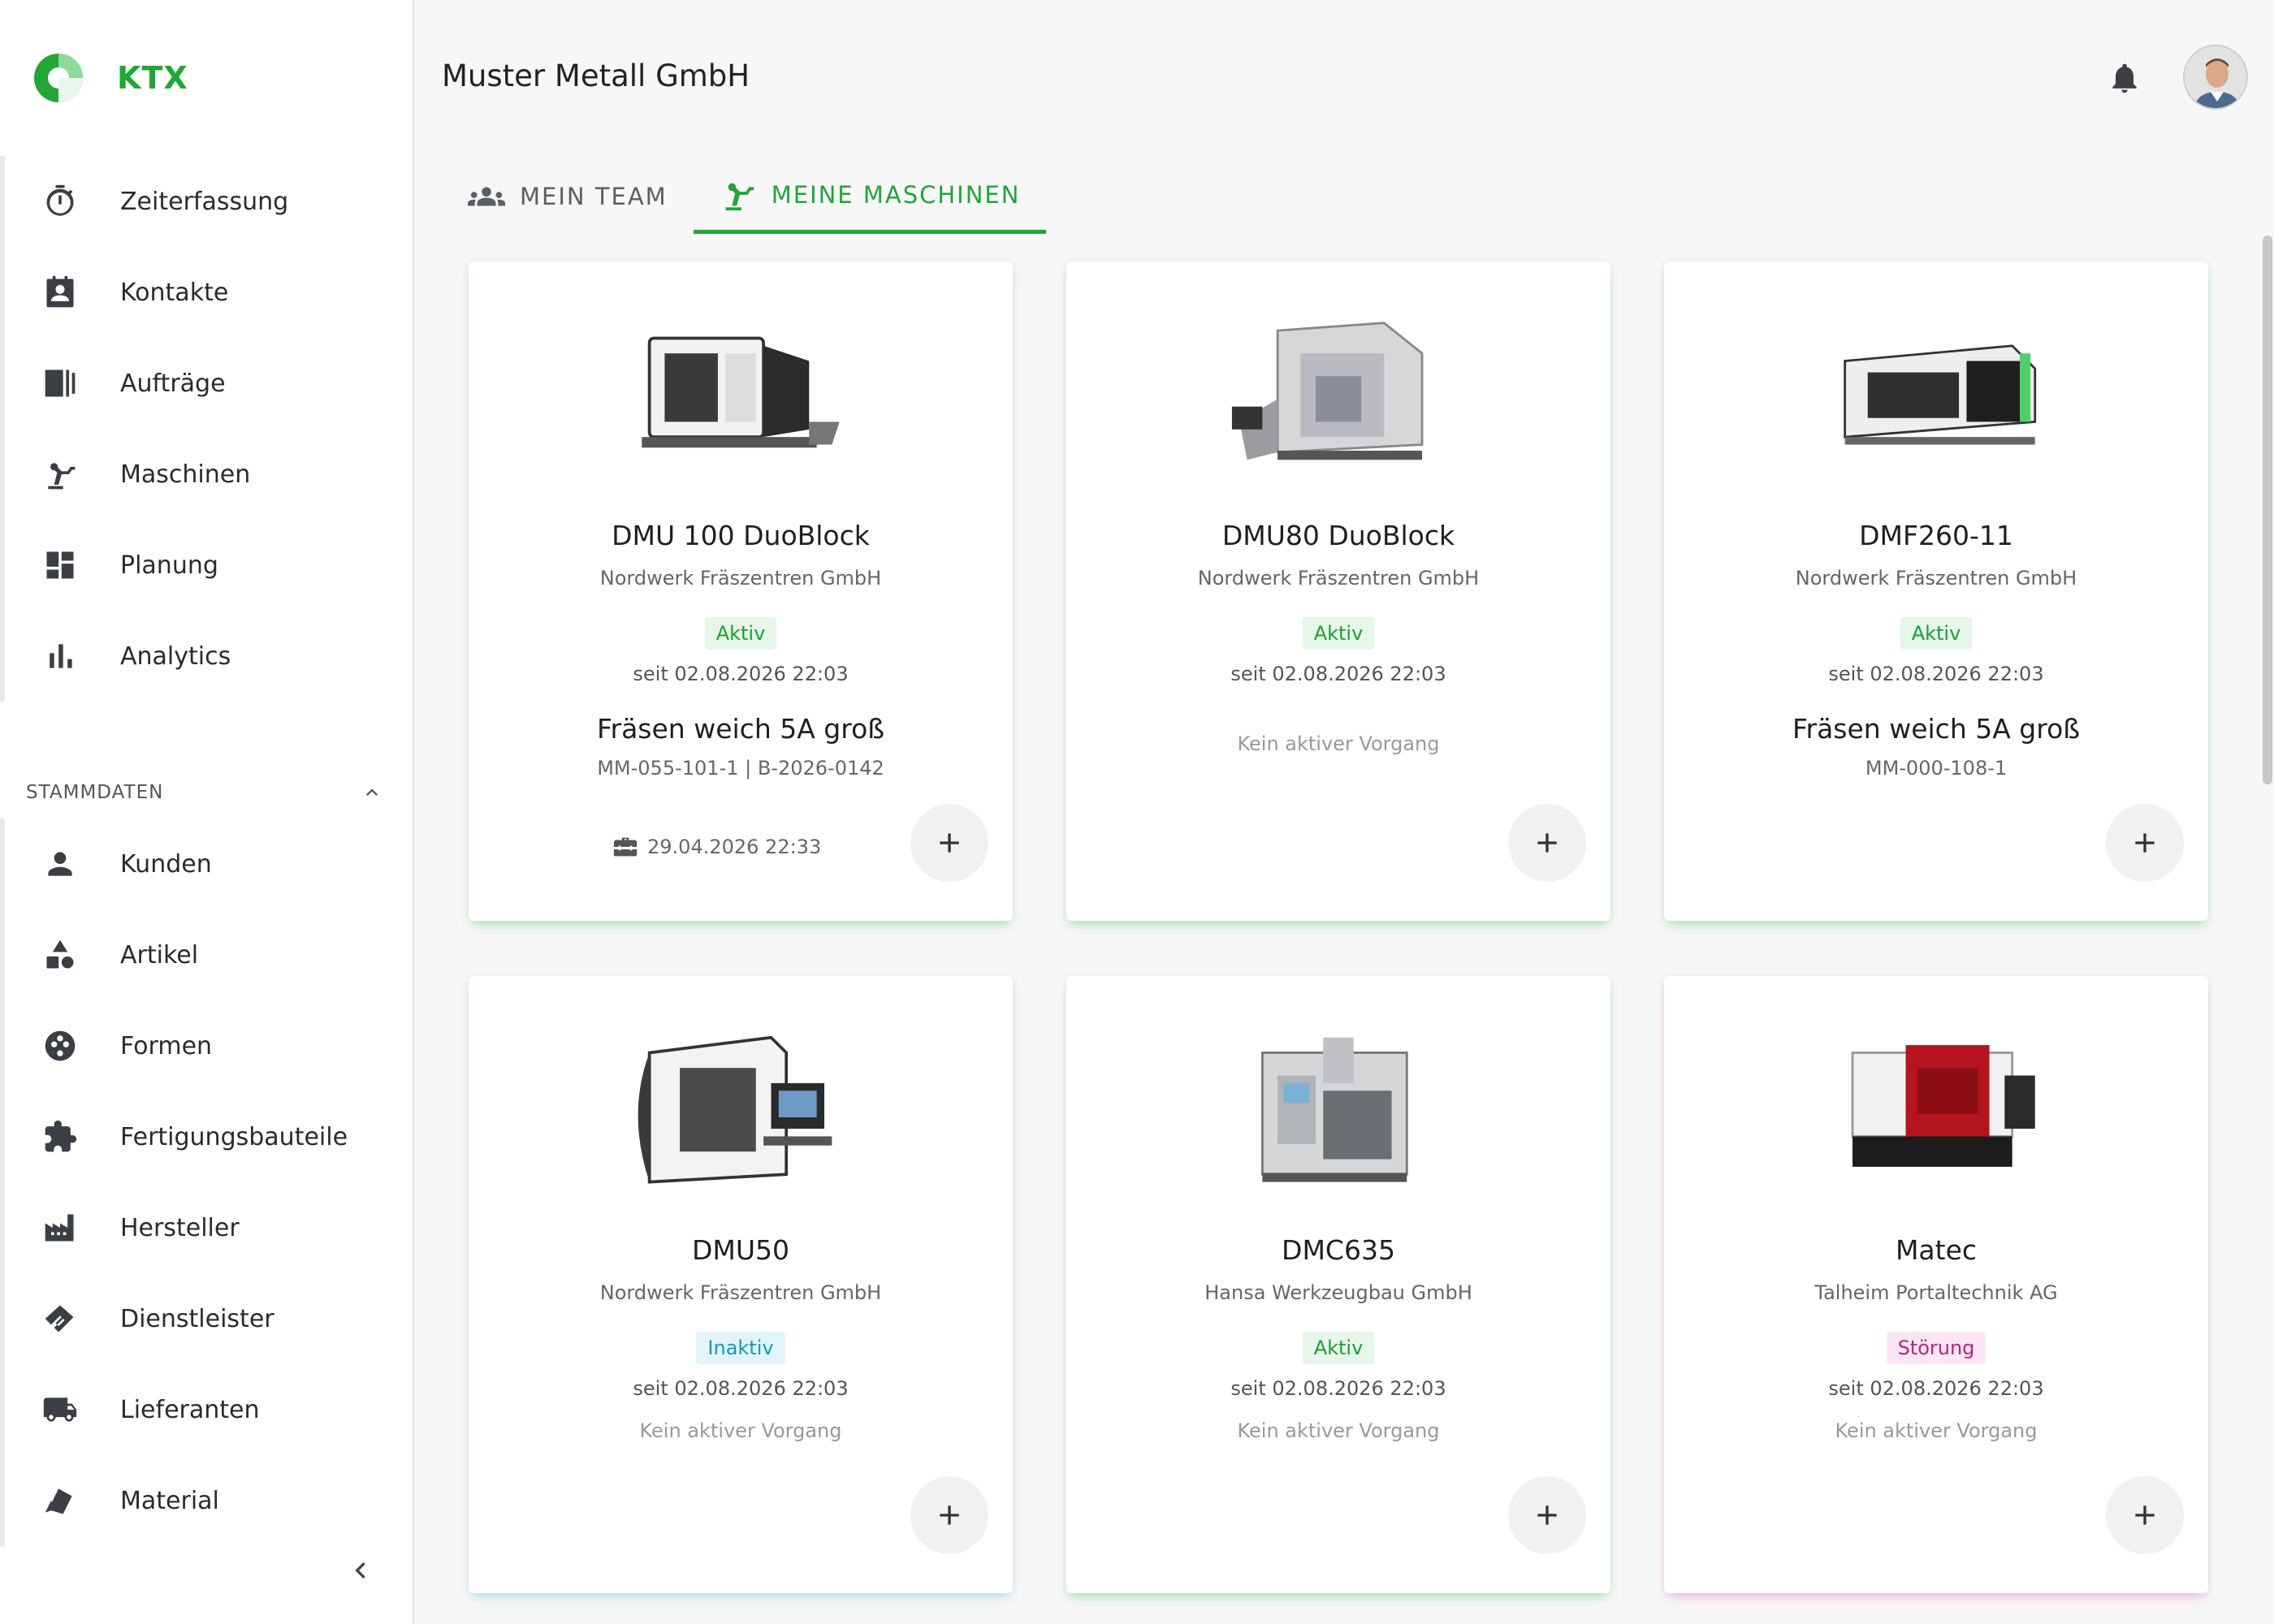 The image size is (2274, 1624). I want to click on dashboard-icon, so click(60, 565).